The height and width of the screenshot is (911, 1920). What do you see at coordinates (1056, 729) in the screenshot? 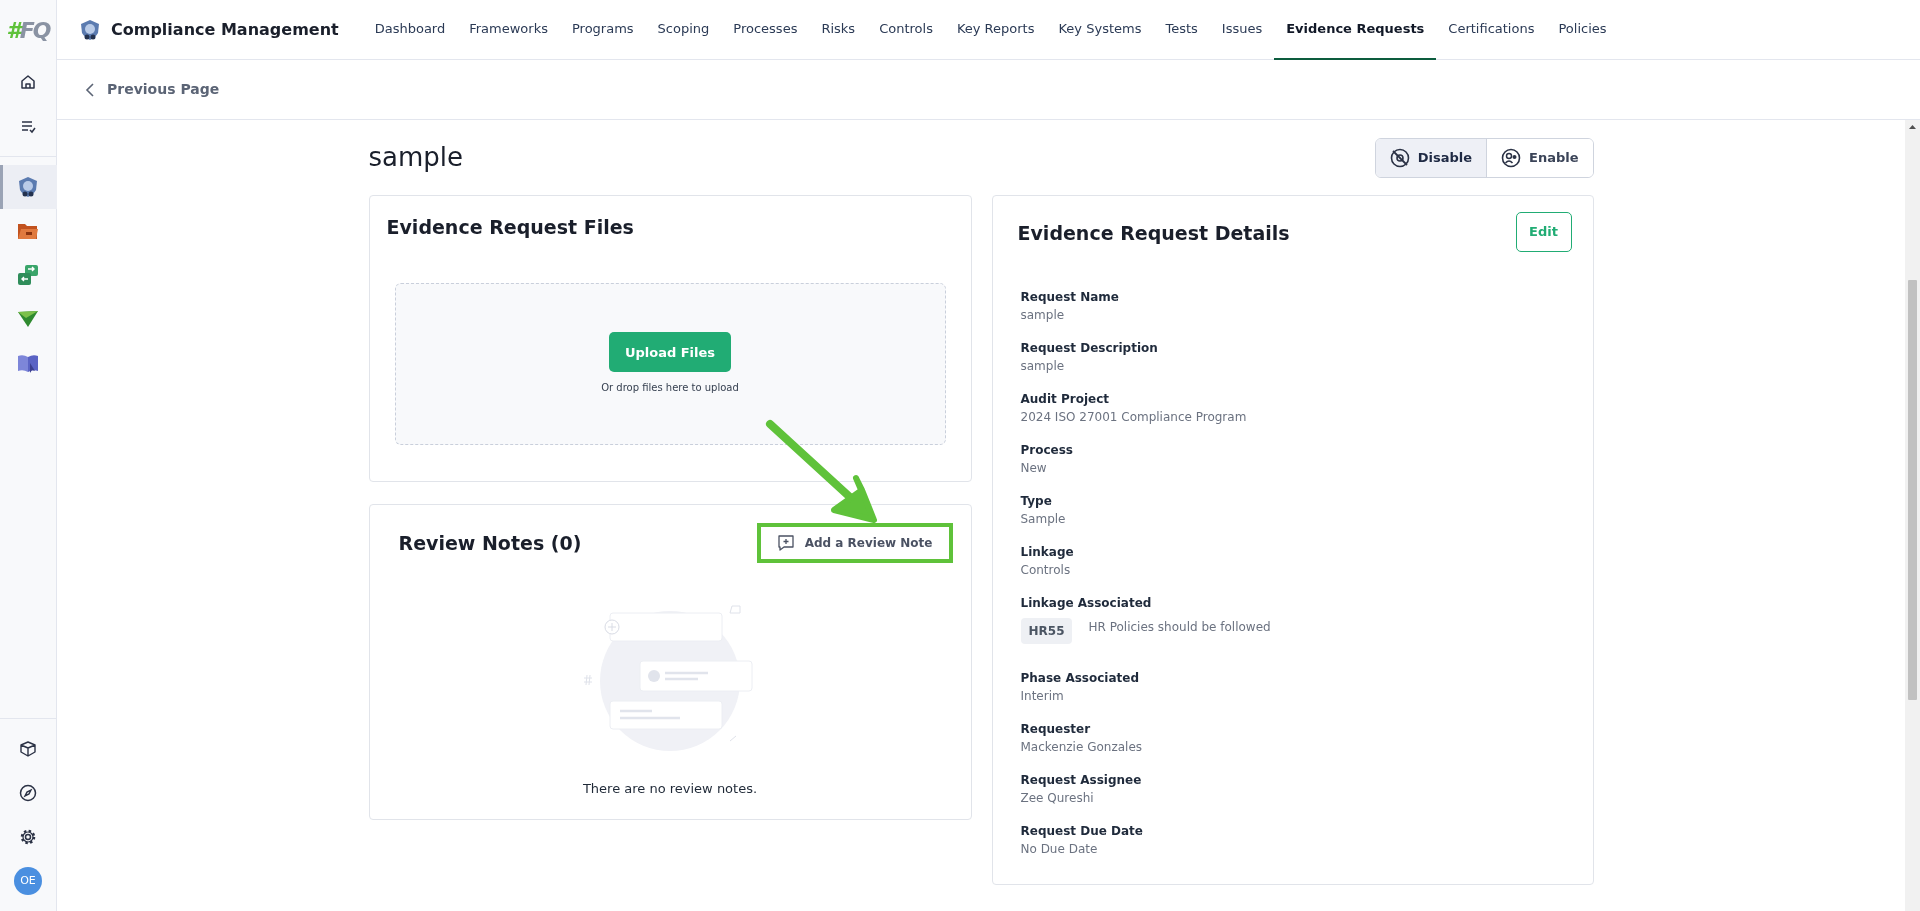
I see `field-label: Requester` at bounding box center [1056, 729].